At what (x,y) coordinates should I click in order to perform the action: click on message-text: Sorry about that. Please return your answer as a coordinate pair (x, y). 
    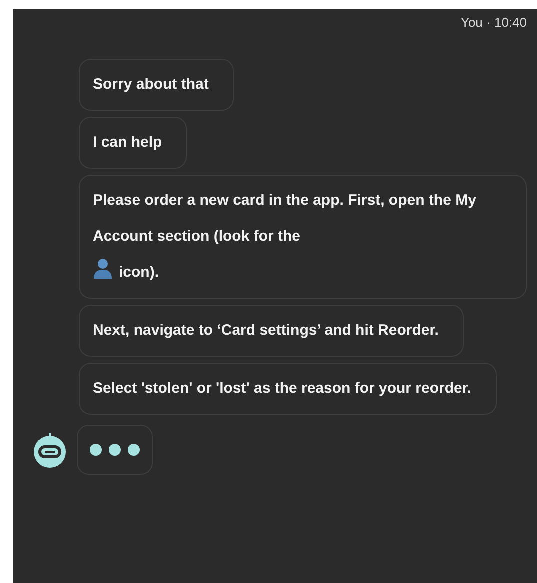
    Looking at the image, I should click on (151, 84).